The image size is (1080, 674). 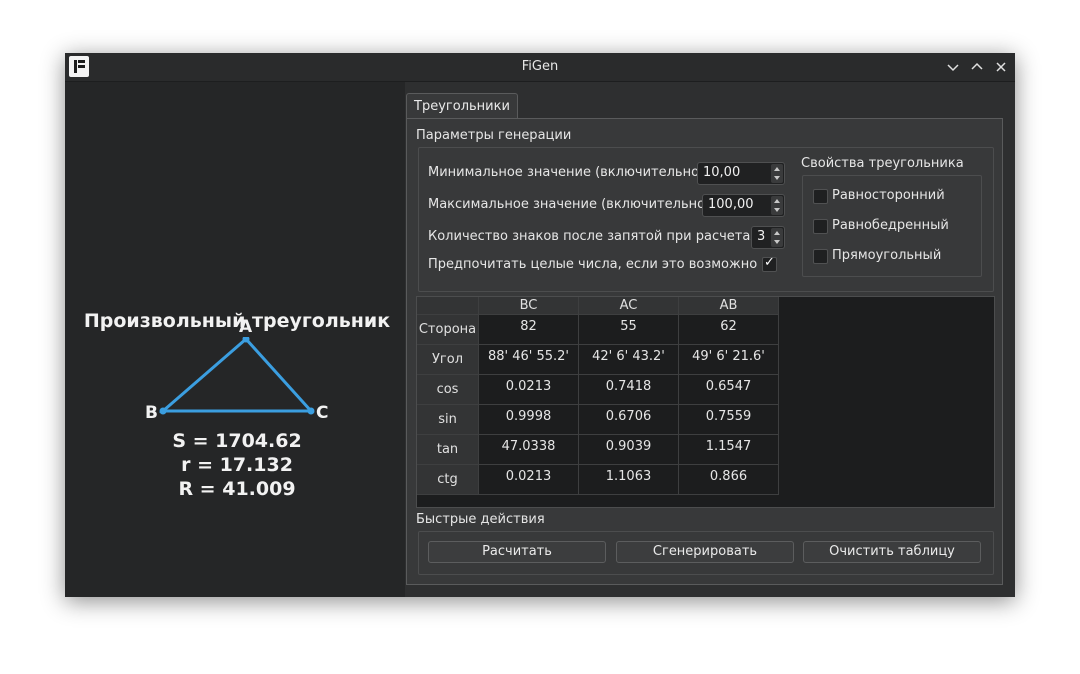 I want to click on vertex-c-point, so click(x=311, y=411).